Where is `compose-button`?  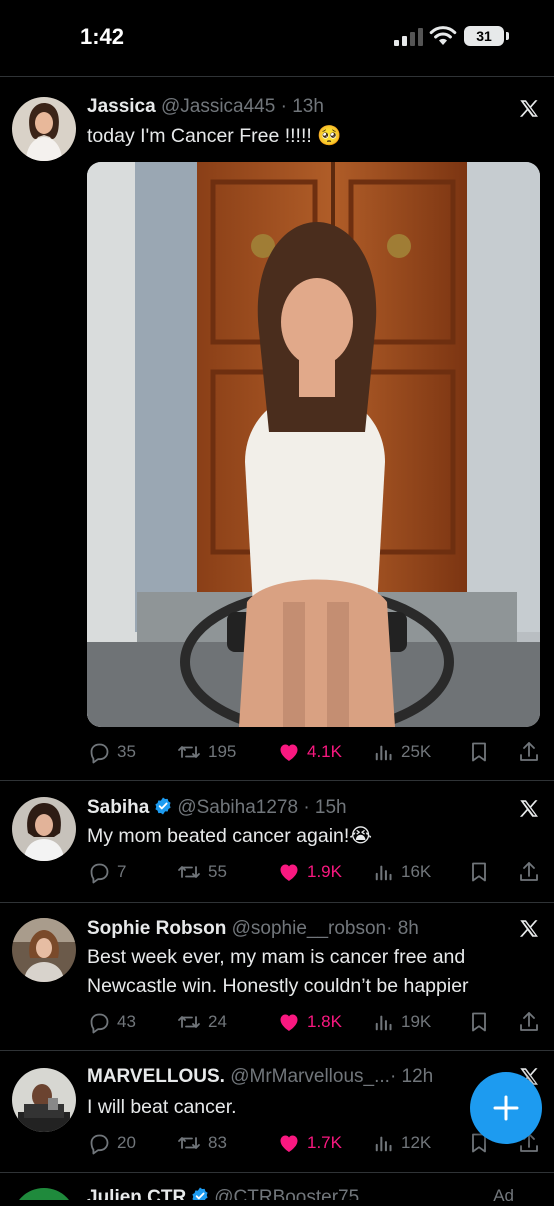 compose-button is located at coordinates (506, 1108).